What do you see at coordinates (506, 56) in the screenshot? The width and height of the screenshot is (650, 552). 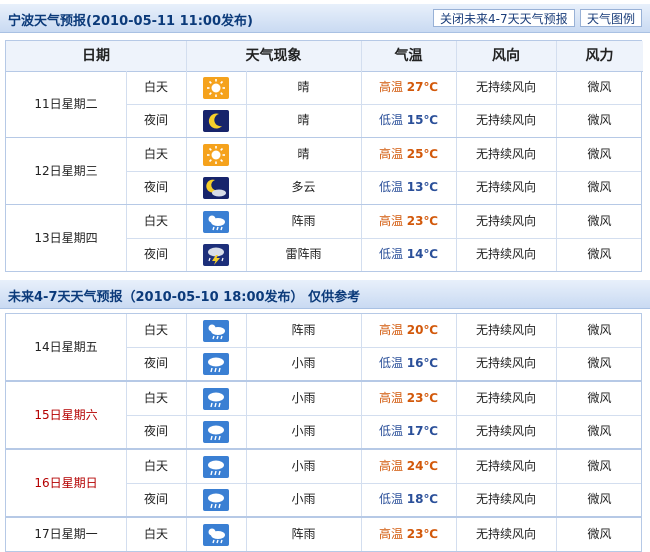 I see `col-wind-dir: 风向` at bounding box center [506, 56].